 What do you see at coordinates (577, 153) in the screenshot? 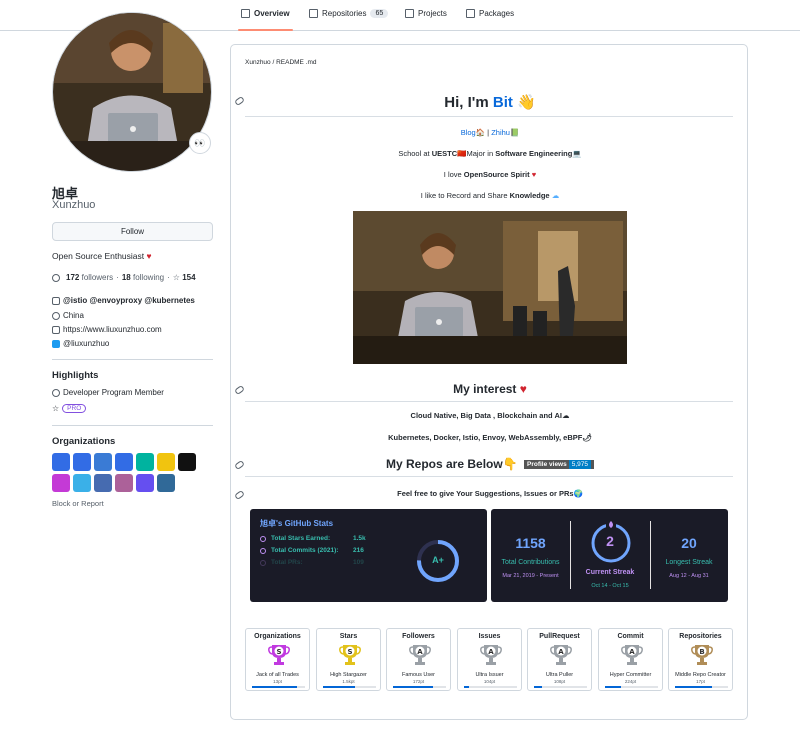
I see `laptop-icon: 💻` at bounding box center [577, 153].